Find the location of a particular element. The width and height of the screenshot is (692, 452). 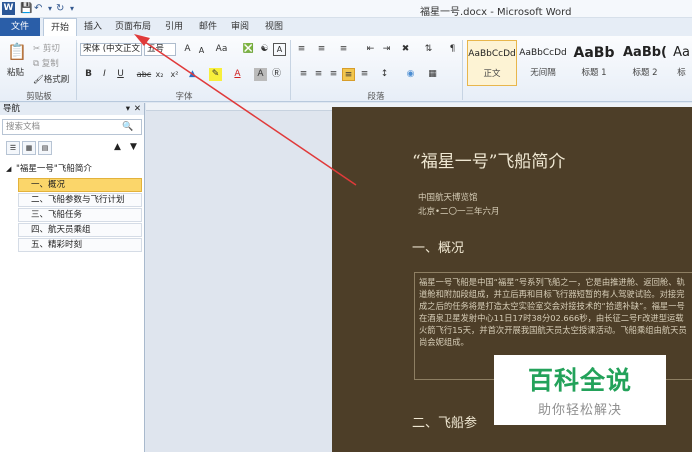

format-painter-label: 格式刷 is located at coordinates (56, 80).